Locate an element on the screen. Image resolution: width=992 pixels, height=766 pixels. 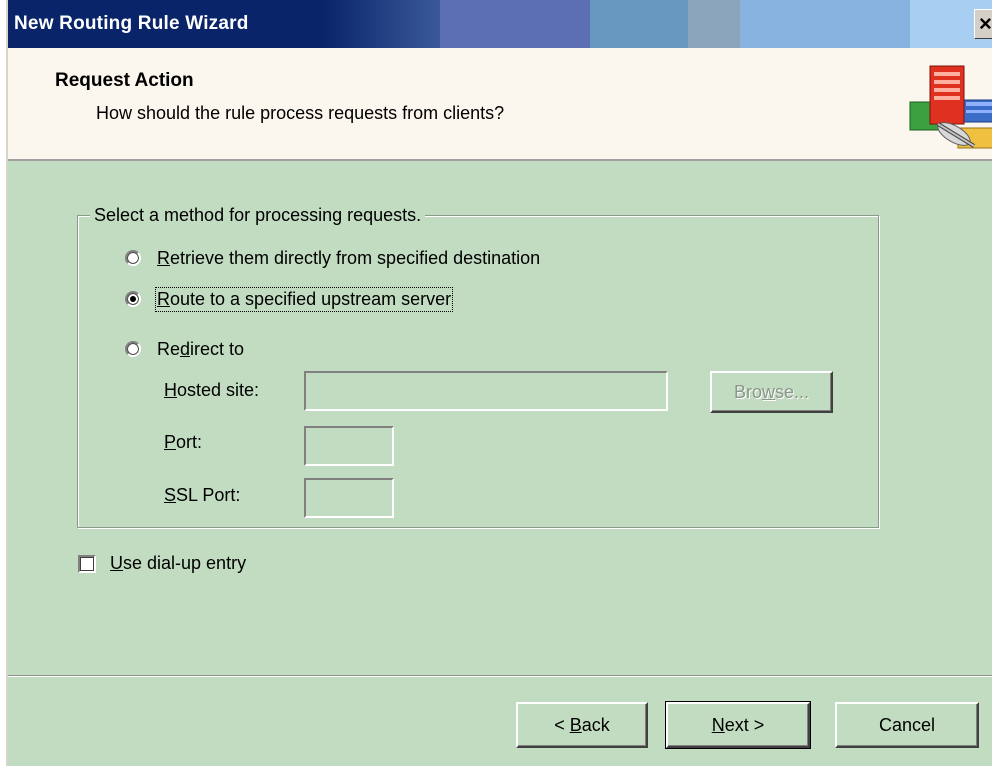
close-button: × is located at coordinates (983, 24).